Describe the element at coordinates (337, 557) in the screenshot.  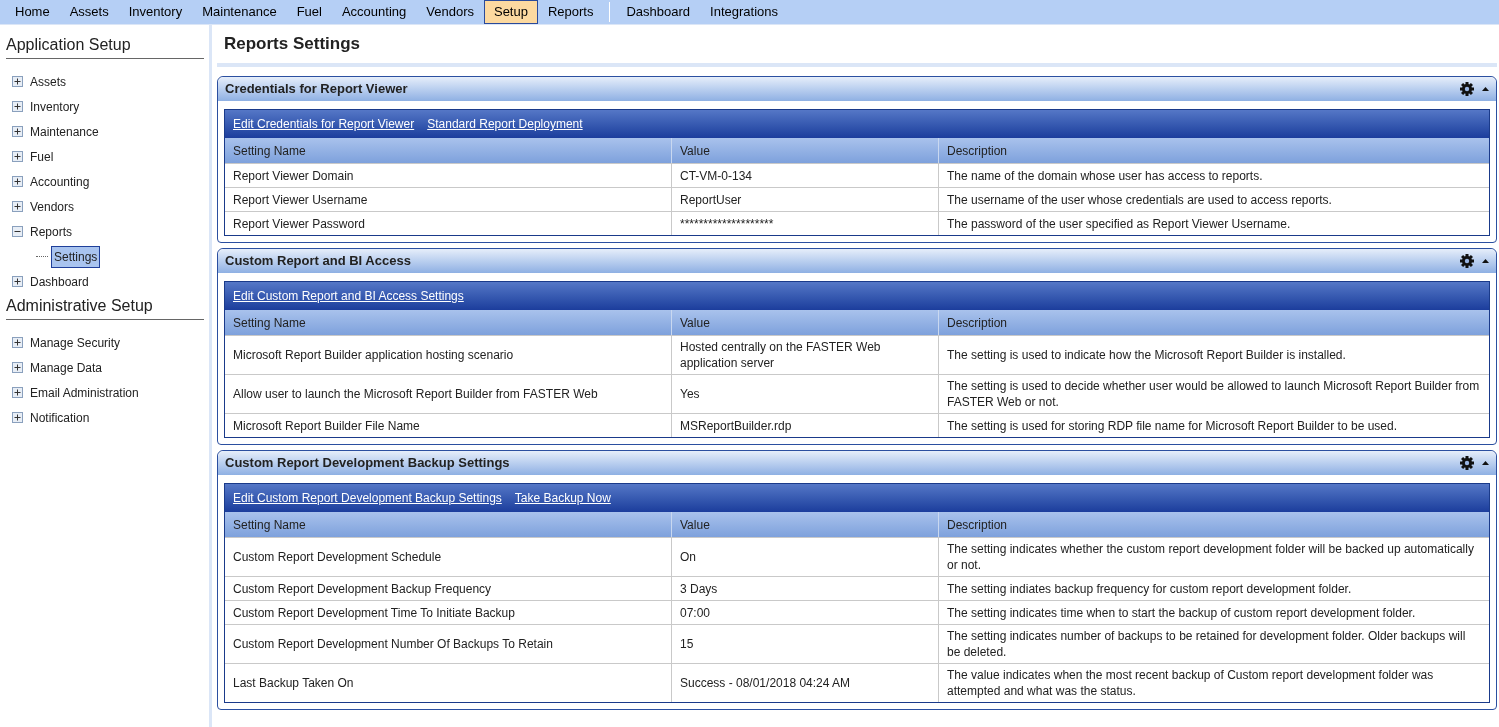
I see `table-cell-text: Custom Report Development Schedule` at that location.